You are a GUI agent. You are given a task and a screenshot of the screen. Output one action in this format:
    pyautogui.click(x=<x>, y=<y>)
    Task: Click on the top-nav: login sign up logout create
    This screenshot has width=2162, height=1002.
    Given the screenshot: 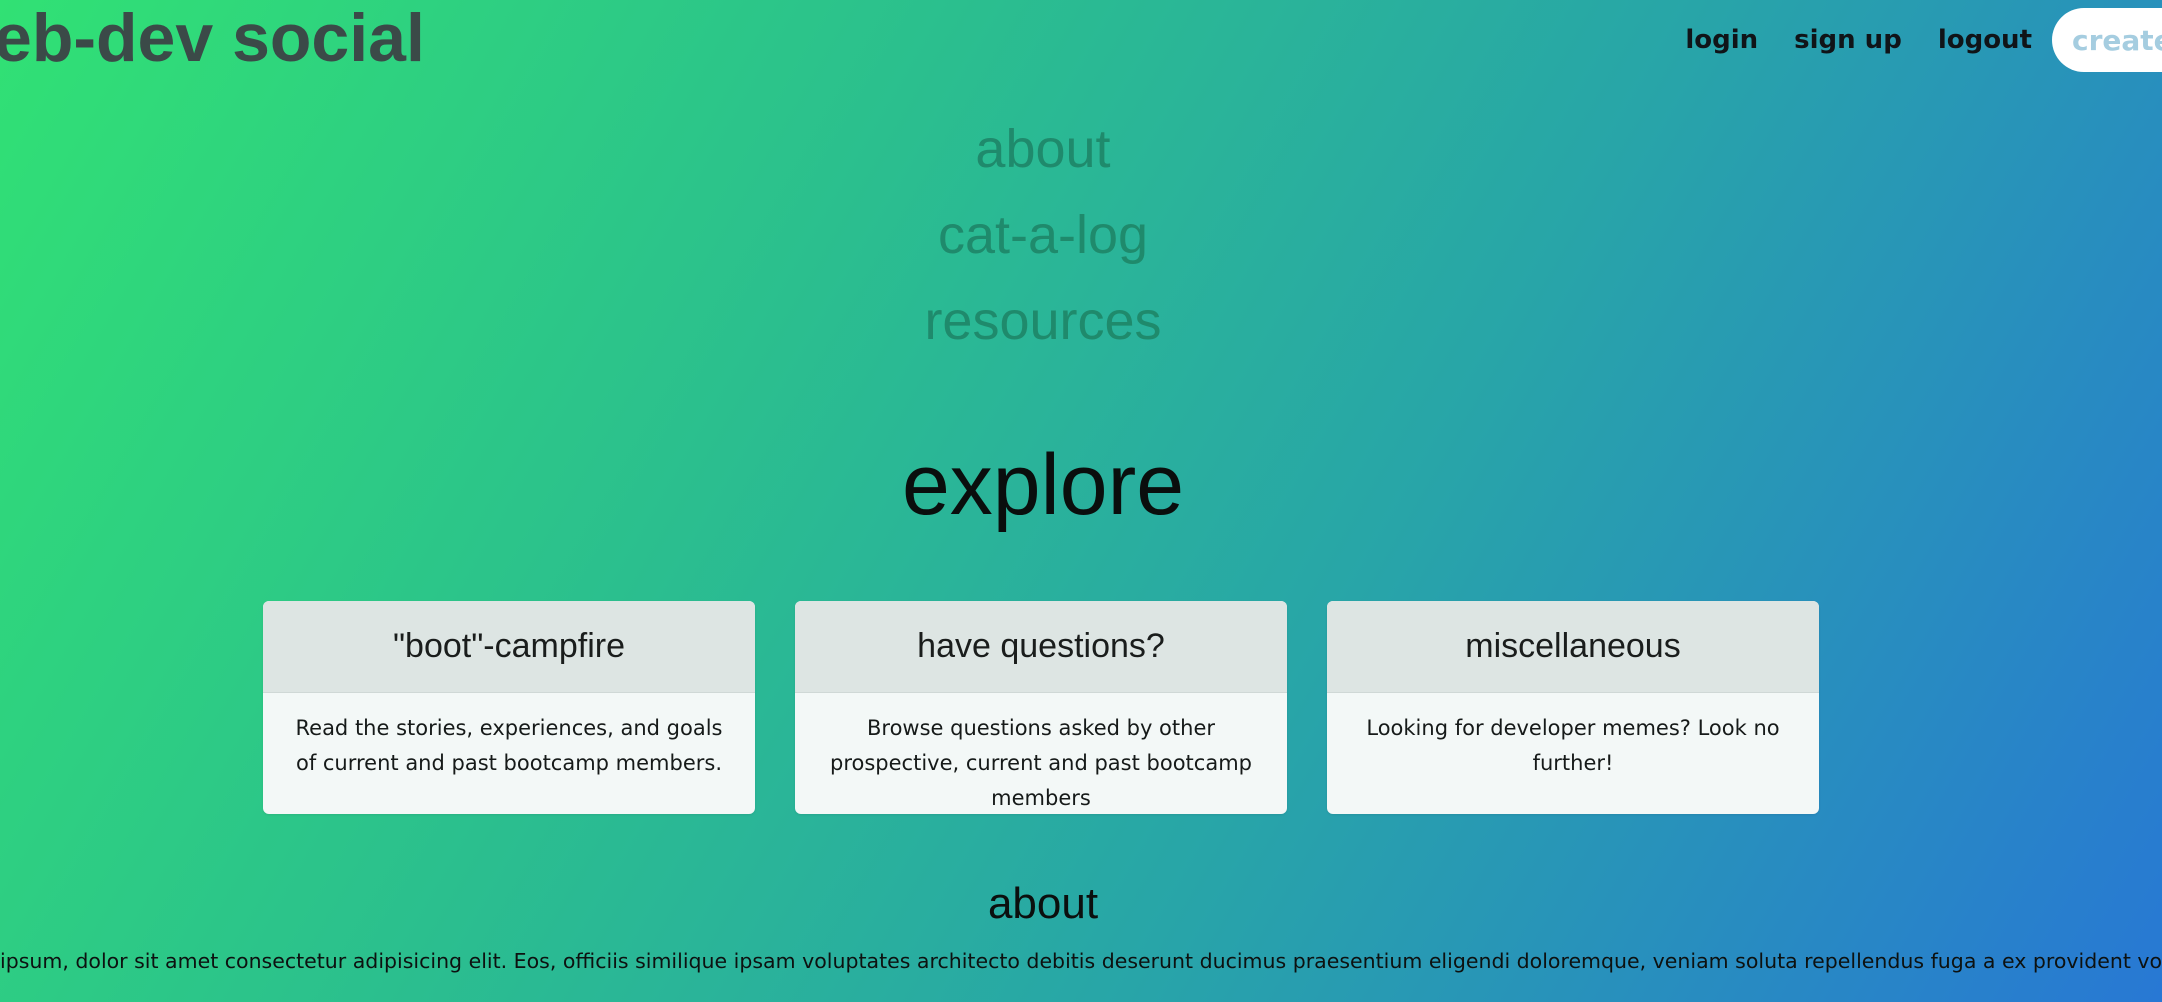 What is the action you would take?
    pyautogui.click(x=1923, y=40)
    